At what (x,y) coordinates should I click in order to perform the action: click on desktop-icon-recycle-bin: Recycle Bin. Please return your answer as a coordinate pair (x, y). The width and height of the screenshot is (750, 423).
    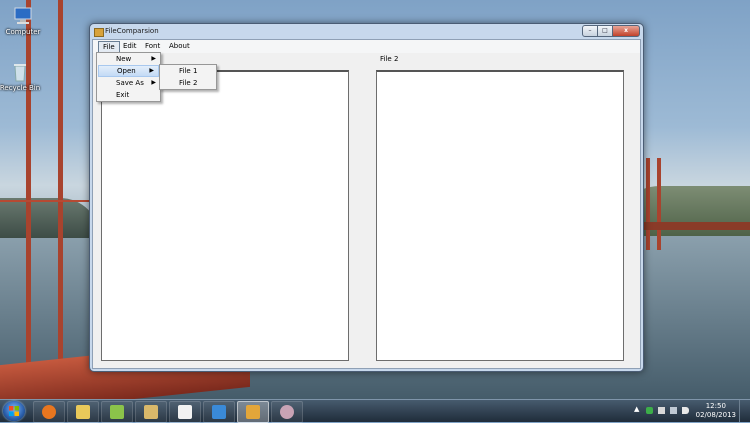
    Looking at the image, I should click on (21, 77).